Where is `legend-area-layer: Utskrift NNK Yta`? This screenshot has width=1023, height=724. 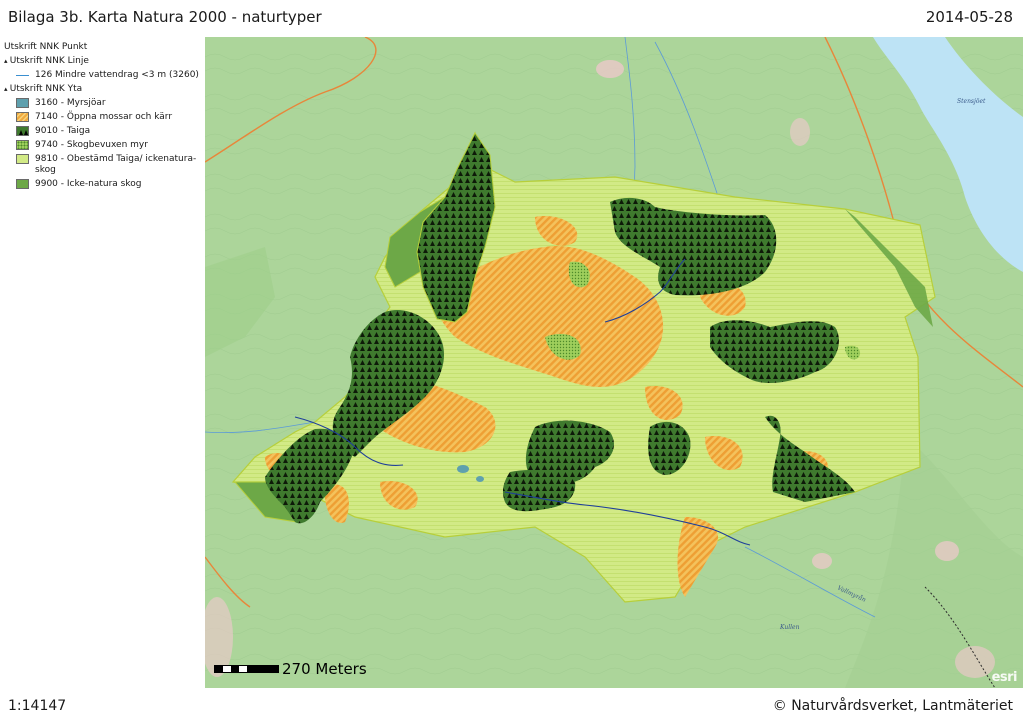 legend-area-layer: Utskrift NNK Yta is located at coordinates (102, 89).